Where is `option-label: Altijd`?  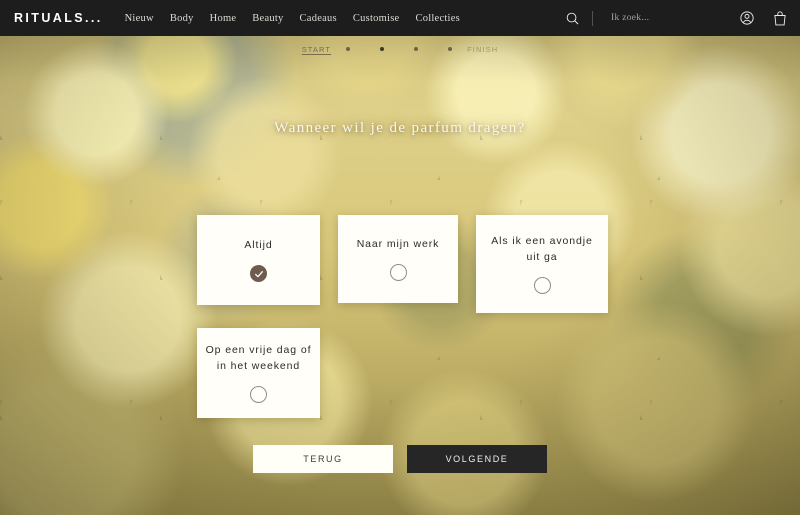 option-label: Altijd is located at coordinates (258, 244).